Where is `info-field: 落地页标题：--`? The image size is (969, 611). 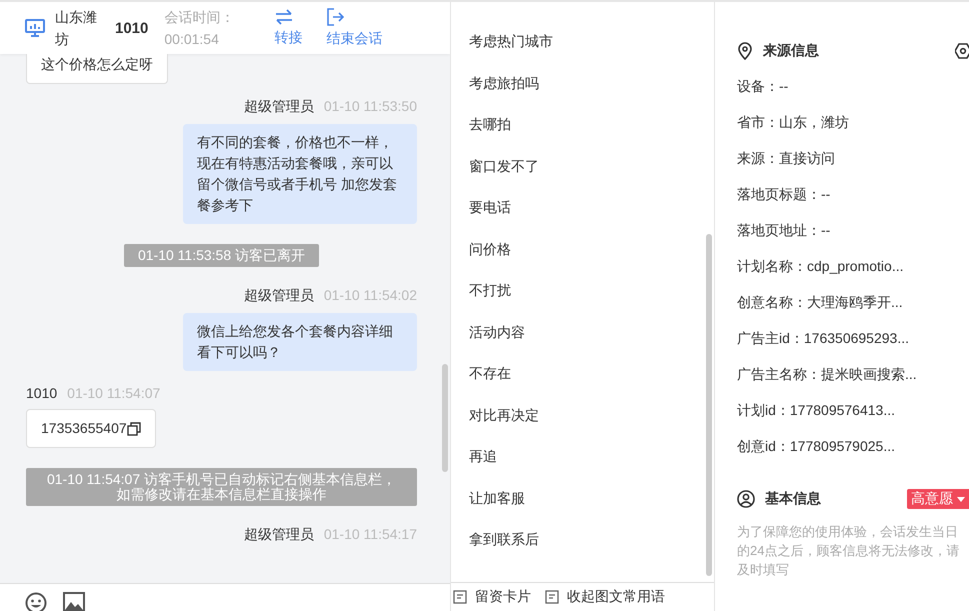 info-field: 落地页标题：-- is located at coordinates (853, 202).